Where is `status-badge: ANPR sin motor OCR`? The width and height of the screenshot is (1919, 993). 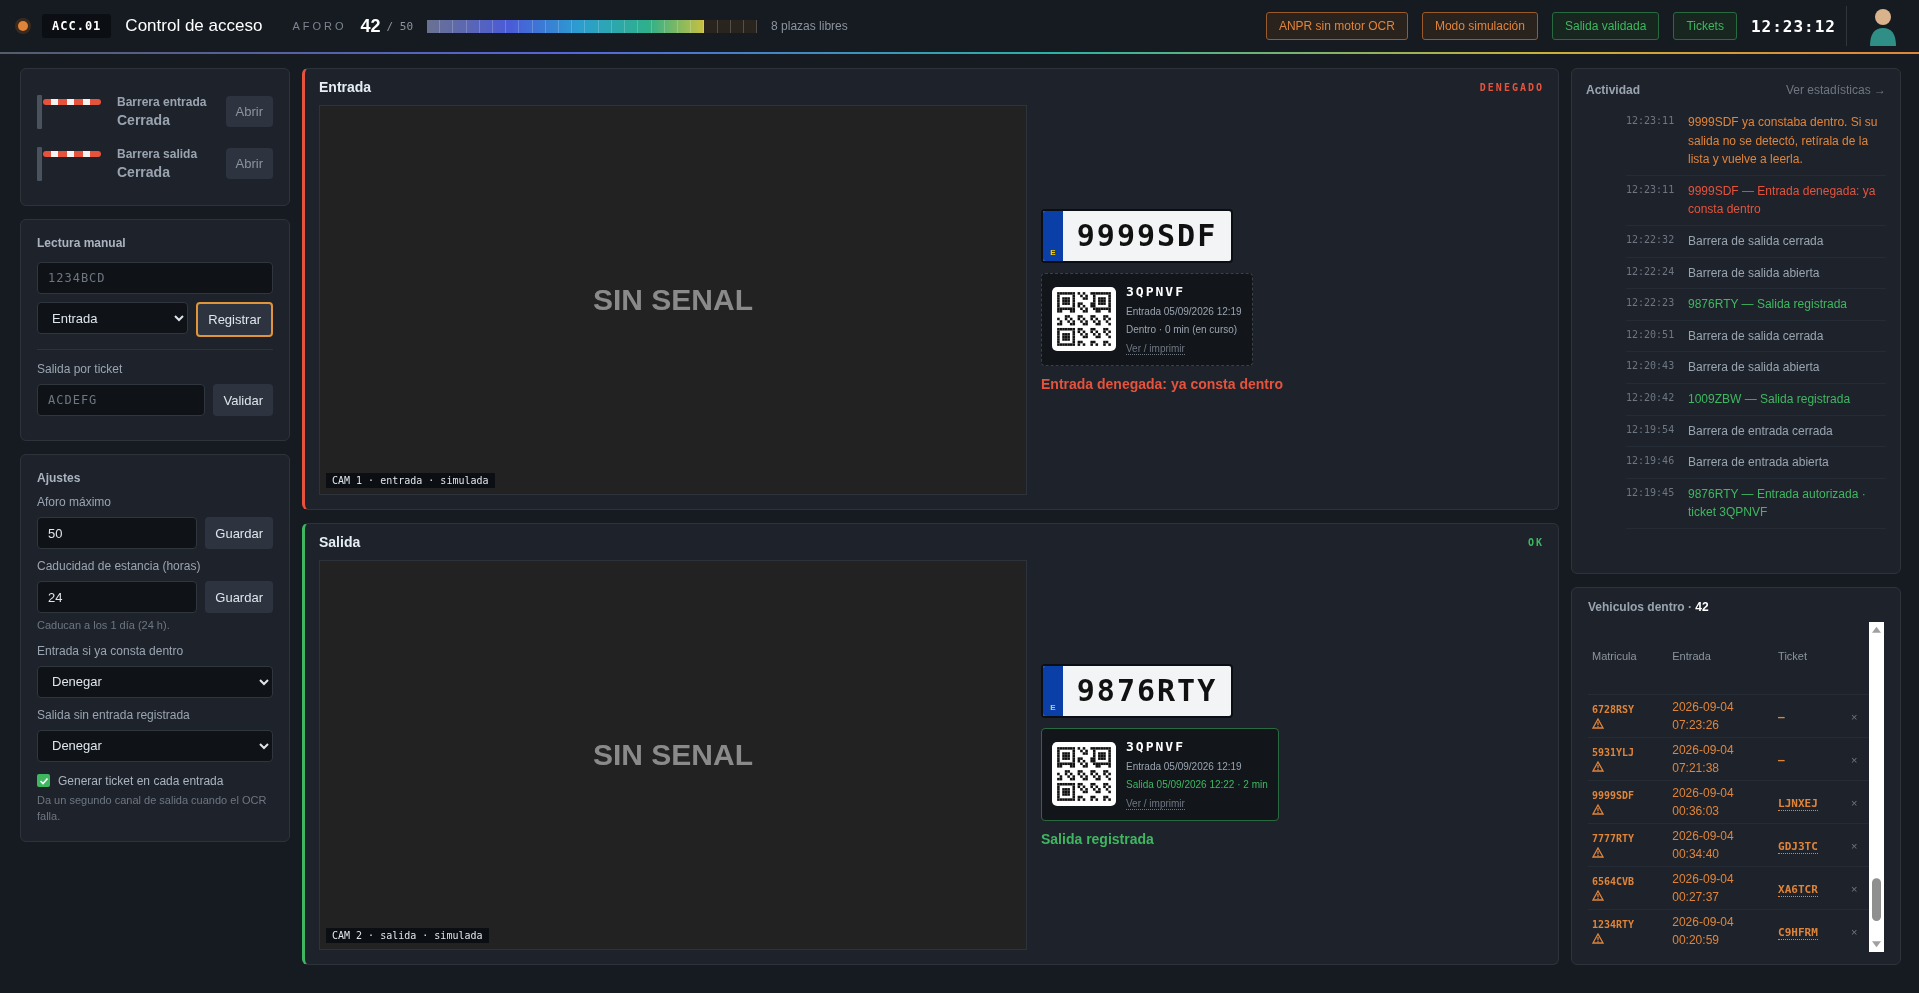
status-badge: ANPR sin motor OCR is located at coordinates (1336, 26).